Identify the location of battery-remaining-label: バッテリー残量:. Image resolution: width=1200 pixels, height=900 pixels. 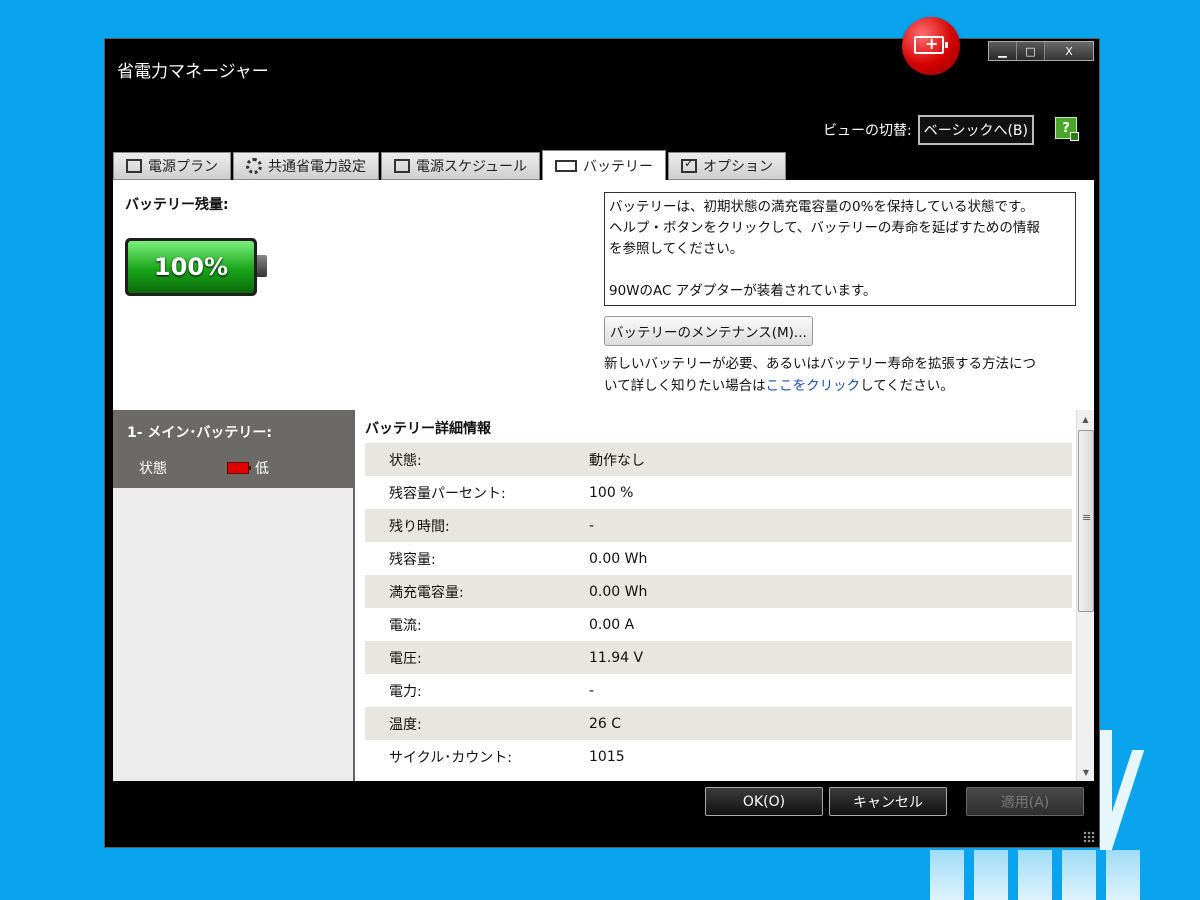
(177, 205).